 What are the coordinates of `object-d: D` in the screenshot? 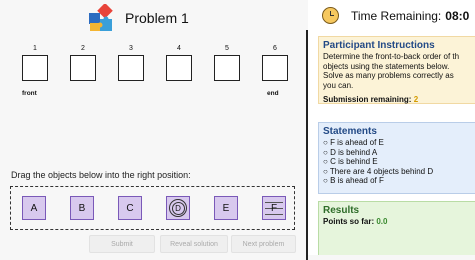 It's located at (178, 208).